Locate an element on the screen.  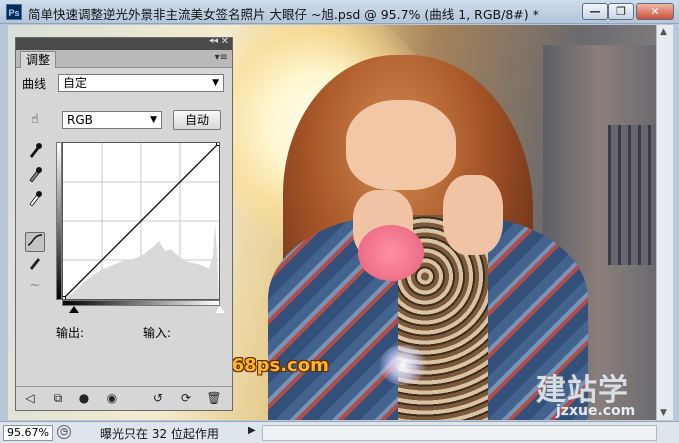
zoom-field: 95.67% is located at coordinates (28, 433).